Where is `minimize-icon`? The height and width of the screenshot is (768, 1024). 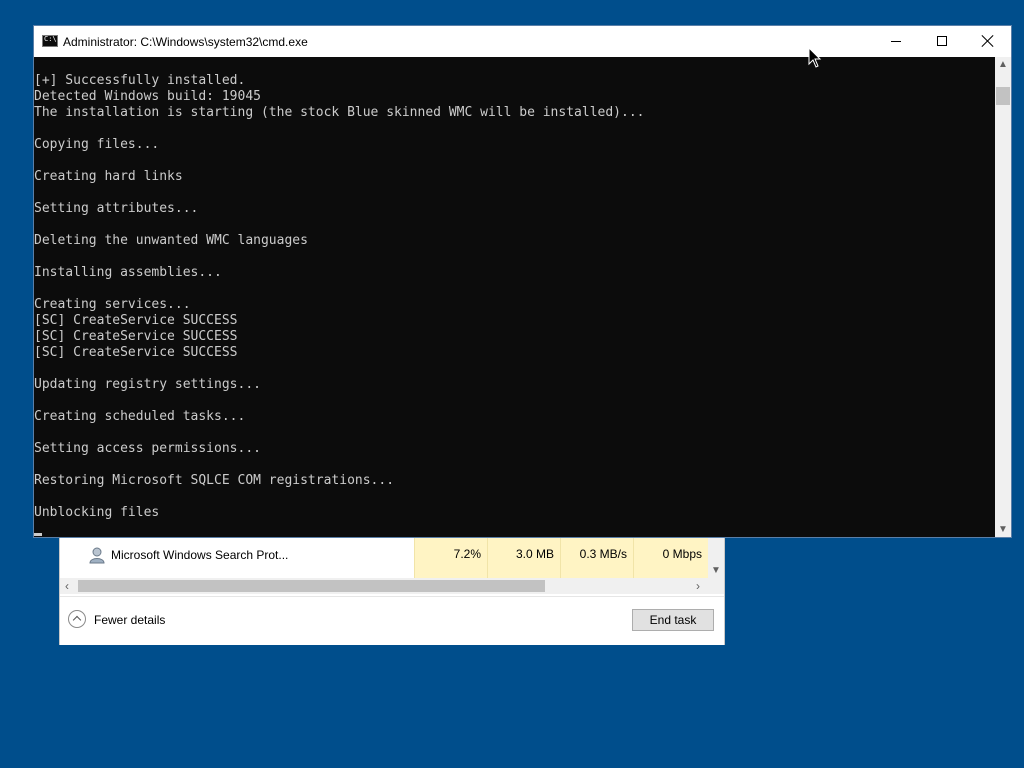 minimize-icon is located at coordinates (896, 41).